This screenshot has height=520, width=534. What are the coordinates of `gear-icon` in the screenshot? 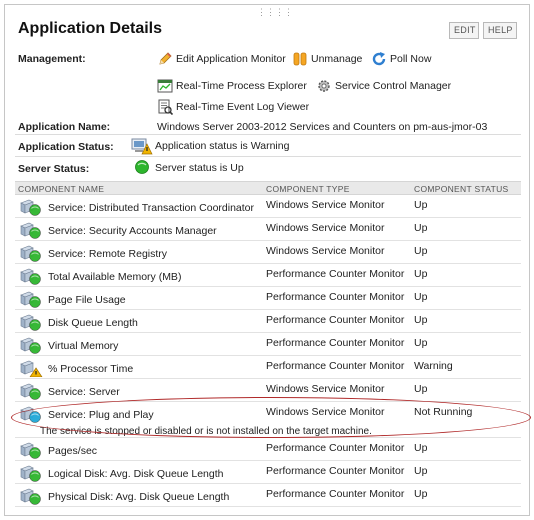 It's located at (324, 86).